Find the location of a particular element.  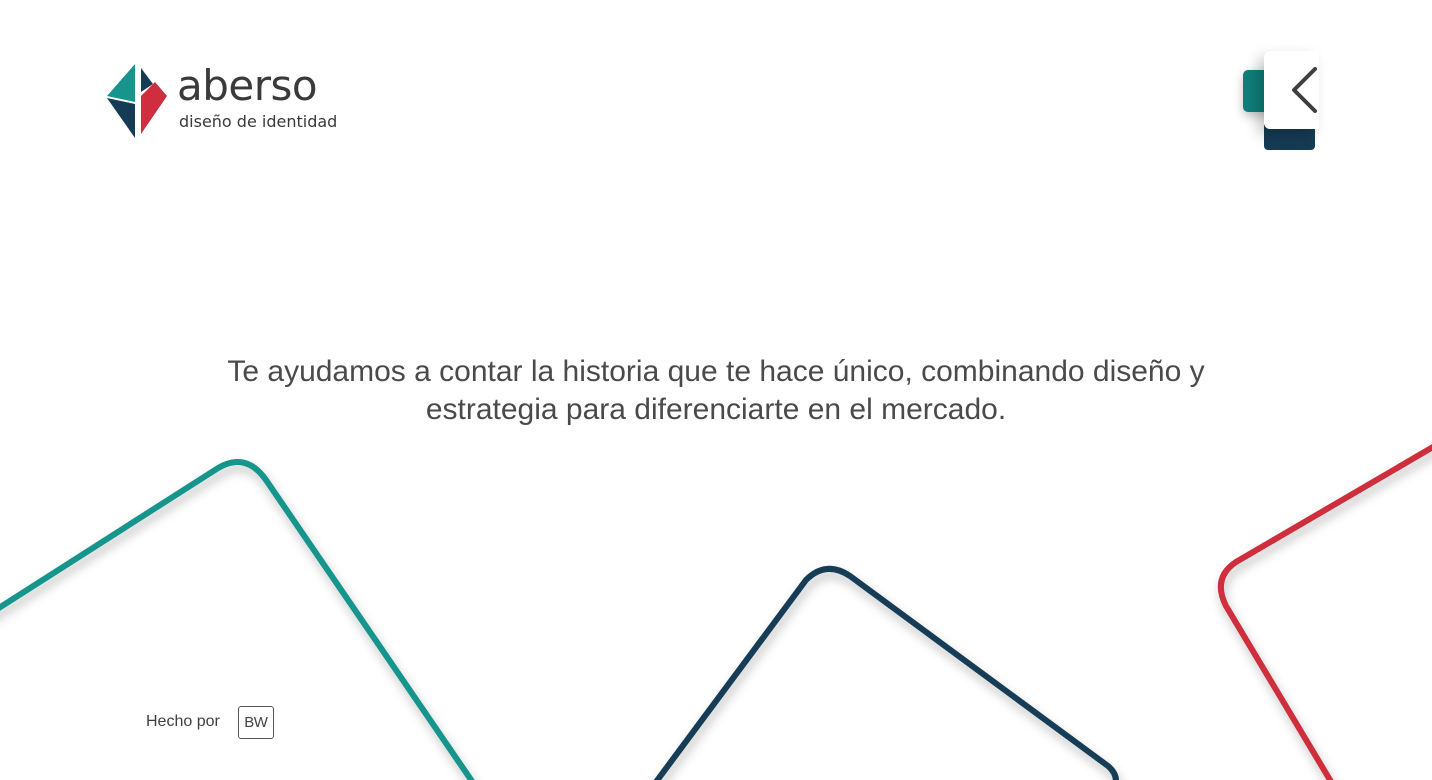

brand-logo: aberso diseño de identidad is located at coordinates (230, 100).